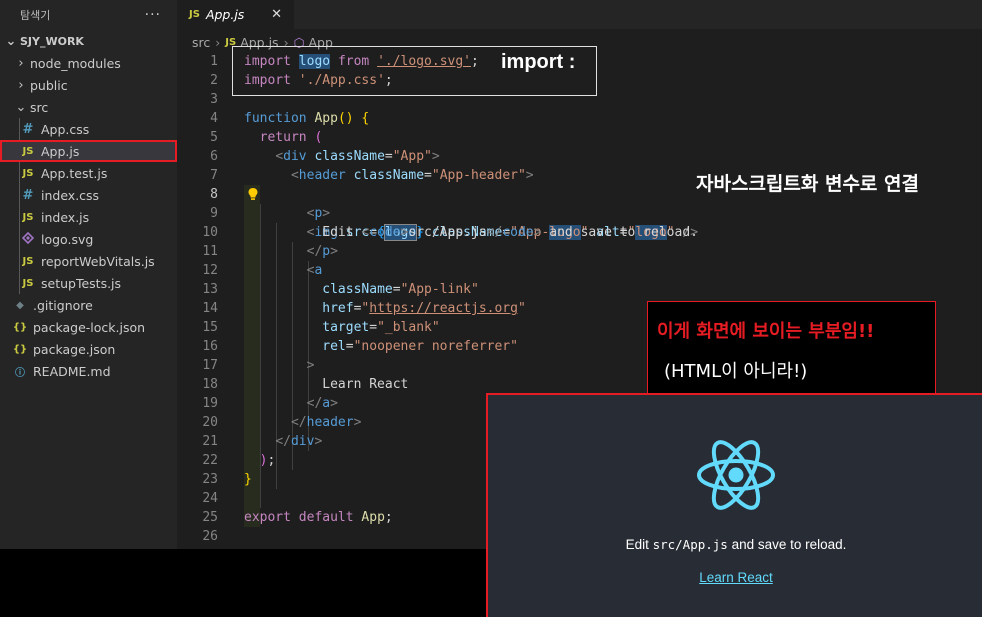 The height and width of the screenshot is (617, 982). I want to click on line-number: 15, so click(210, 327).